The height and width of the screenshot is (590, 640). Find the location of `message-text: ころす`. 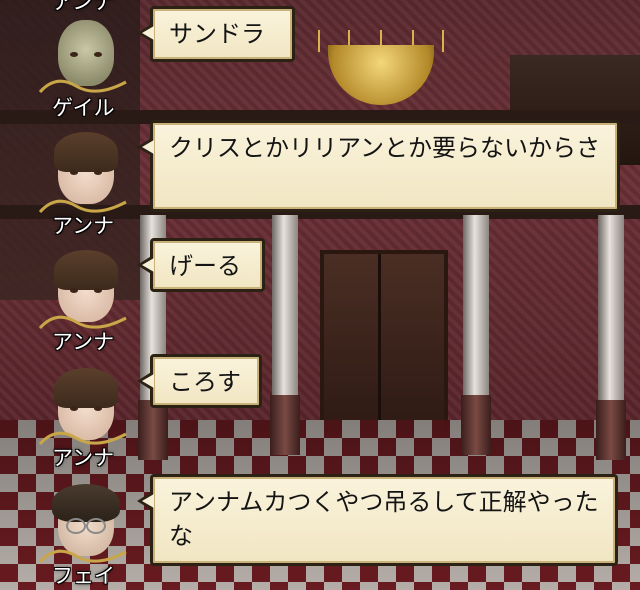

message-text: ころす is located at coordinates (205, 382).